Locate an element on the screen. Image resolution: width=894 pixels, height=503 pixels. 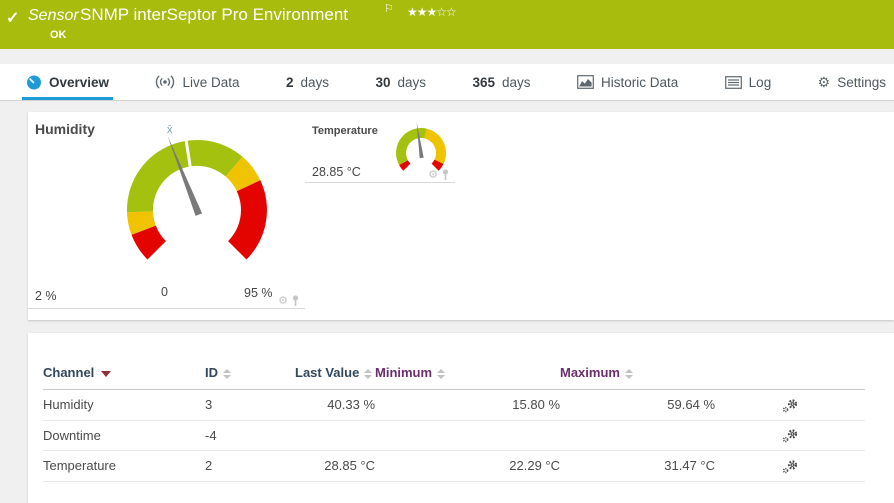
column-label: Last Value is located at coordinates (327, 372).